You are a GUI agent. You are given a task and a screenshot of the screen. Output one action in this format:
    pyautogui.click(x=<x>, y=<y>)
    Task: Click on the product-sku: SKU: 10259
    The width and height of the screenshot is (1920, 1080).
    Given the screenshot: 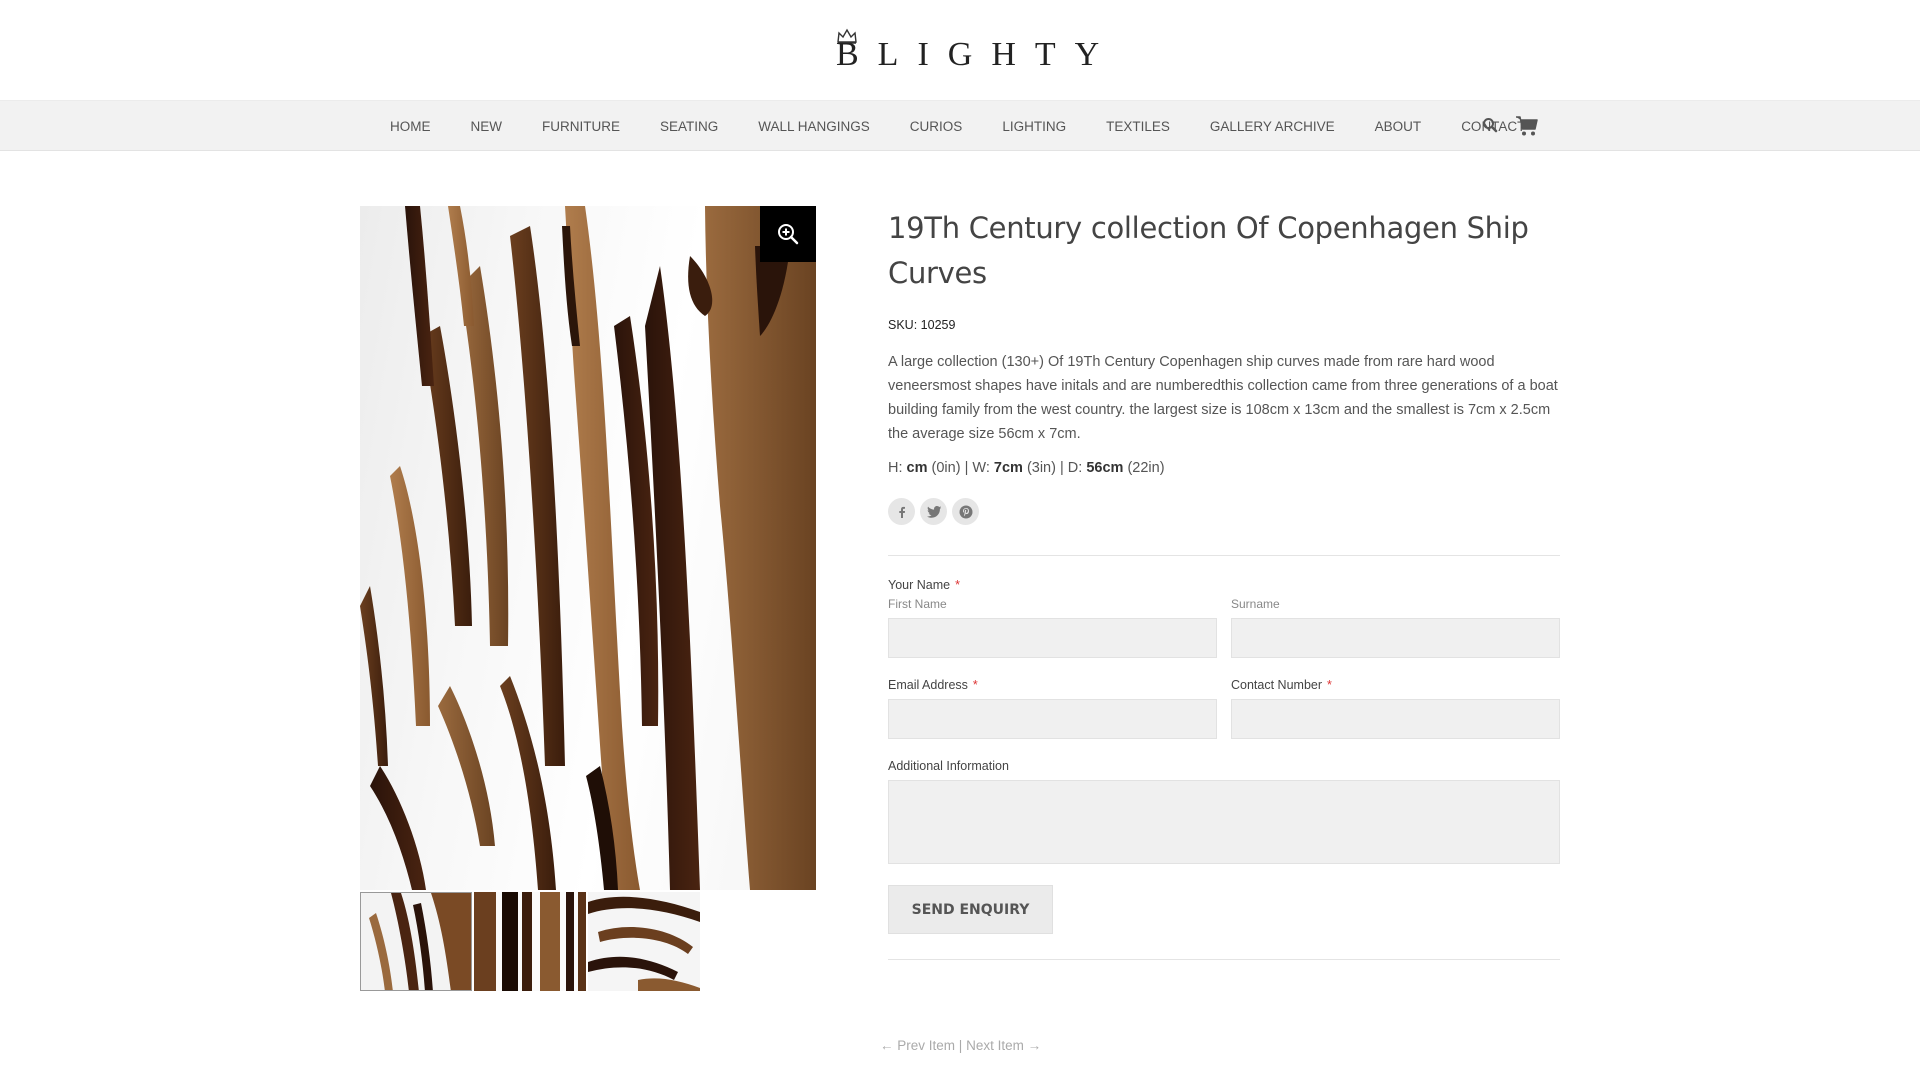 What is the action you would take?
    pyautogui.click(x=1224, y=325)
    